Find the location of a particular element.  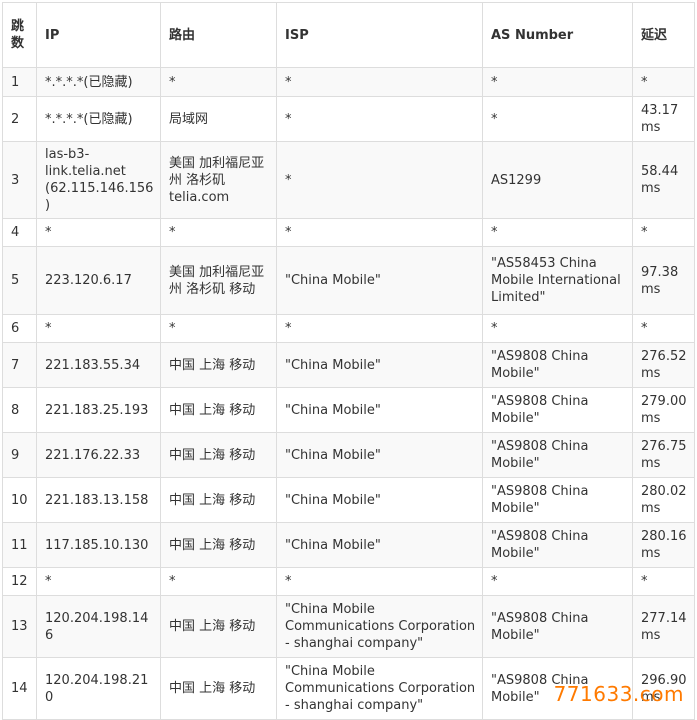

table-row: 2 *.*.*.*(已隐藏) 局域网 * * 43.17 ms is located at coordinates (348, 119).